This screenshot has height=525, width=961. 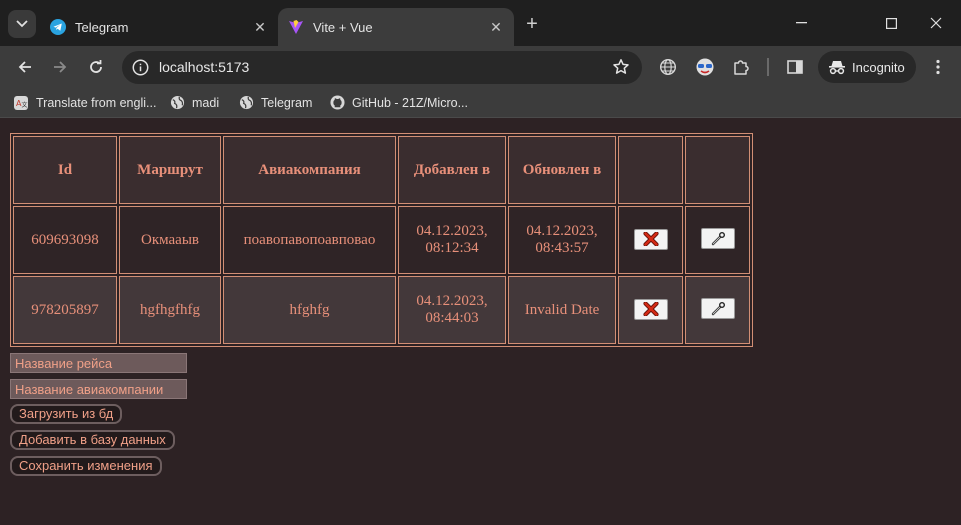 I want to click on cell-airline: поавопавопоавповао, so click(x=309, y=240).